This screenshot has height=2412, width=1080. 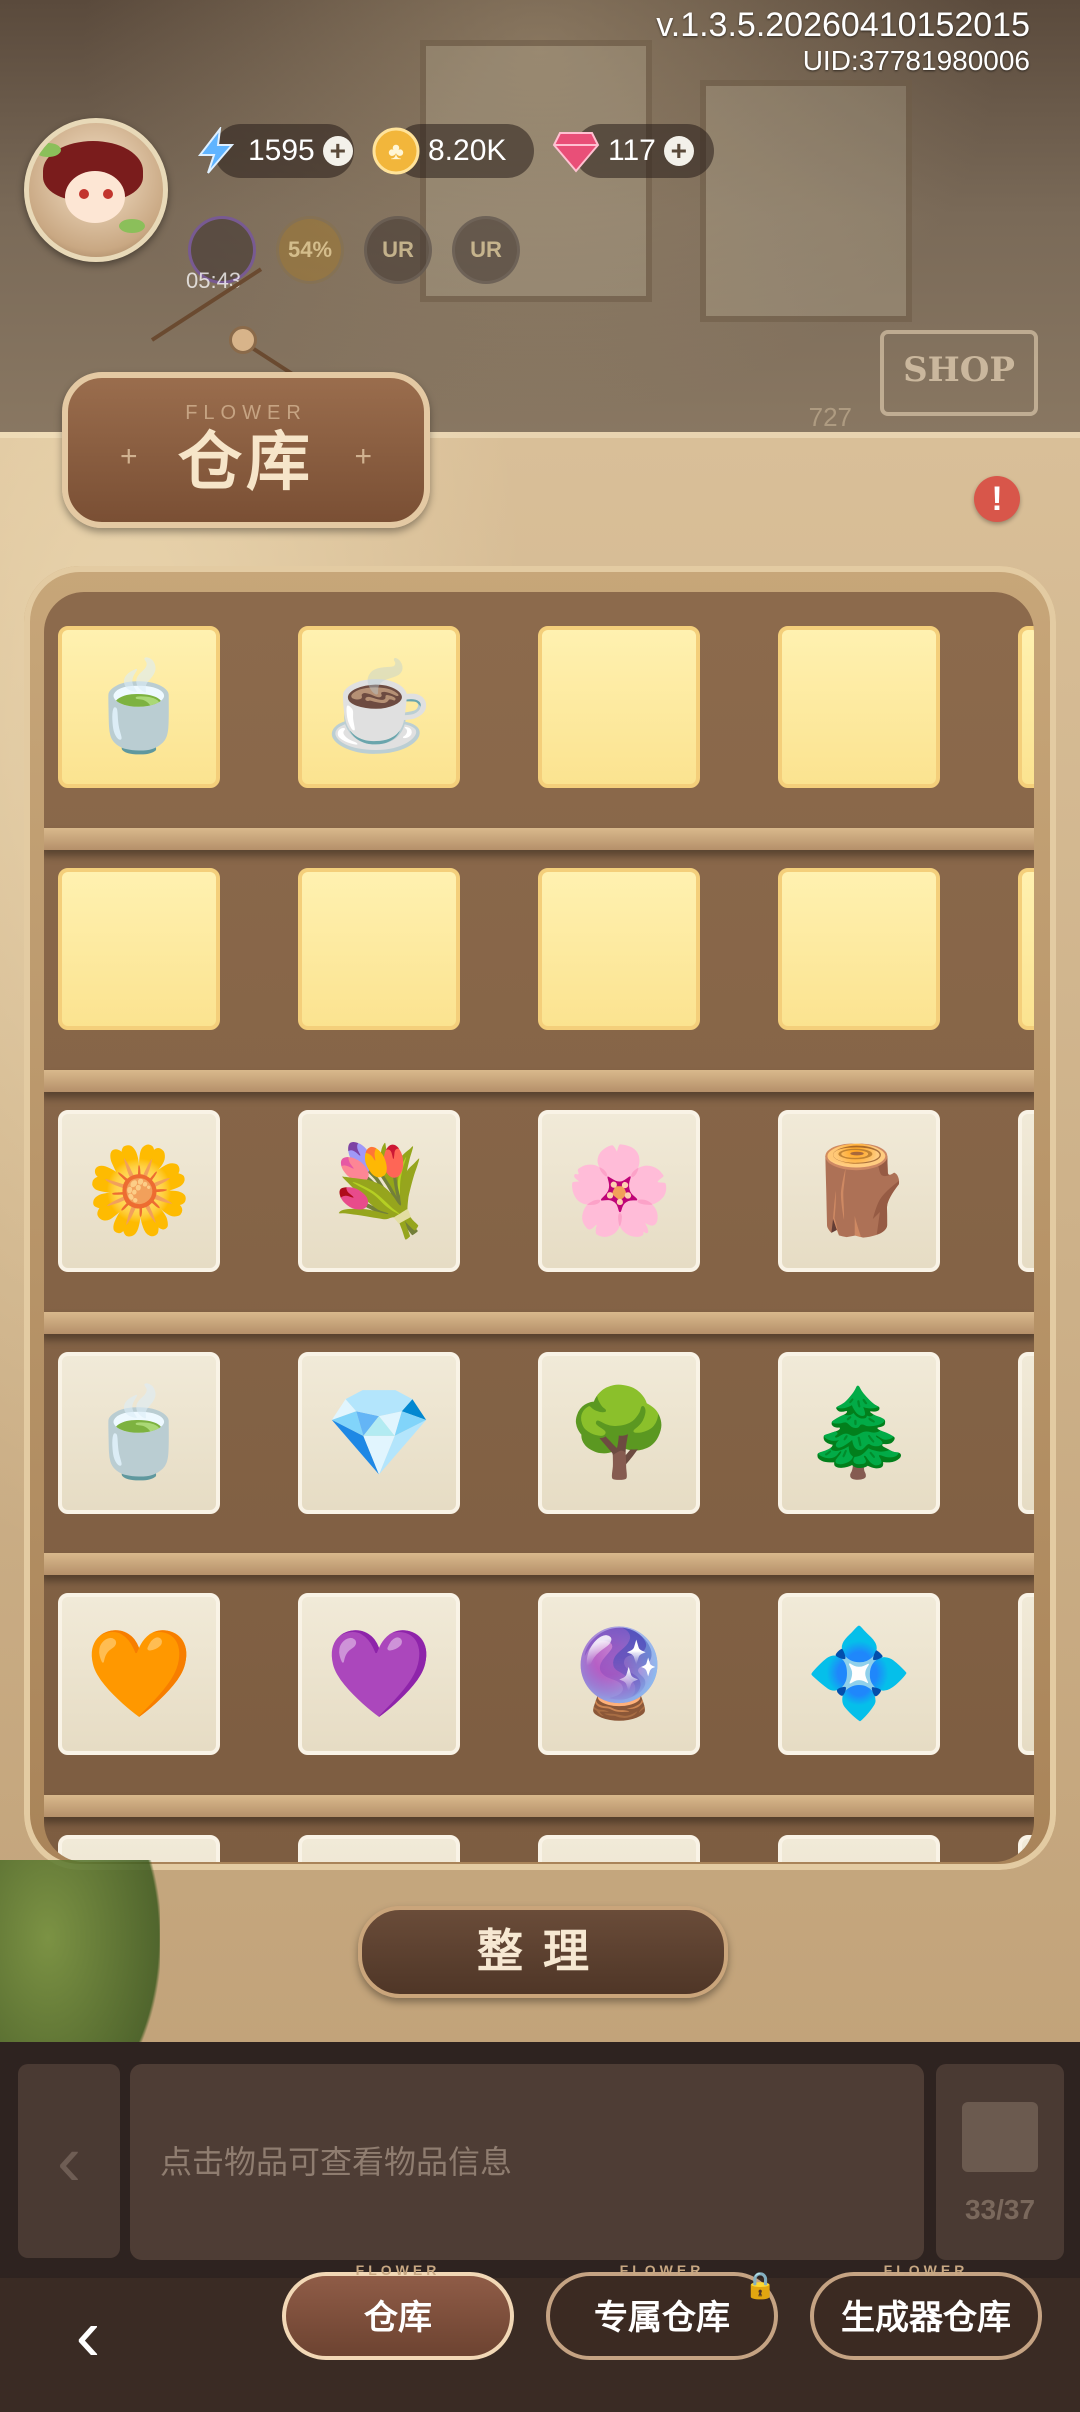 I want to click on faint-value: 727, so click(x=830, y=417).